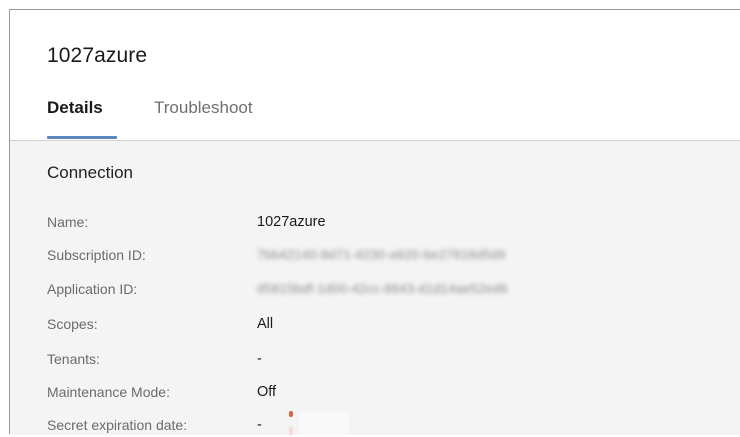  Describe the element at coordinates (367, 224) in the screenshot. I see `field-row-name: Name: 1027azure` at that location.